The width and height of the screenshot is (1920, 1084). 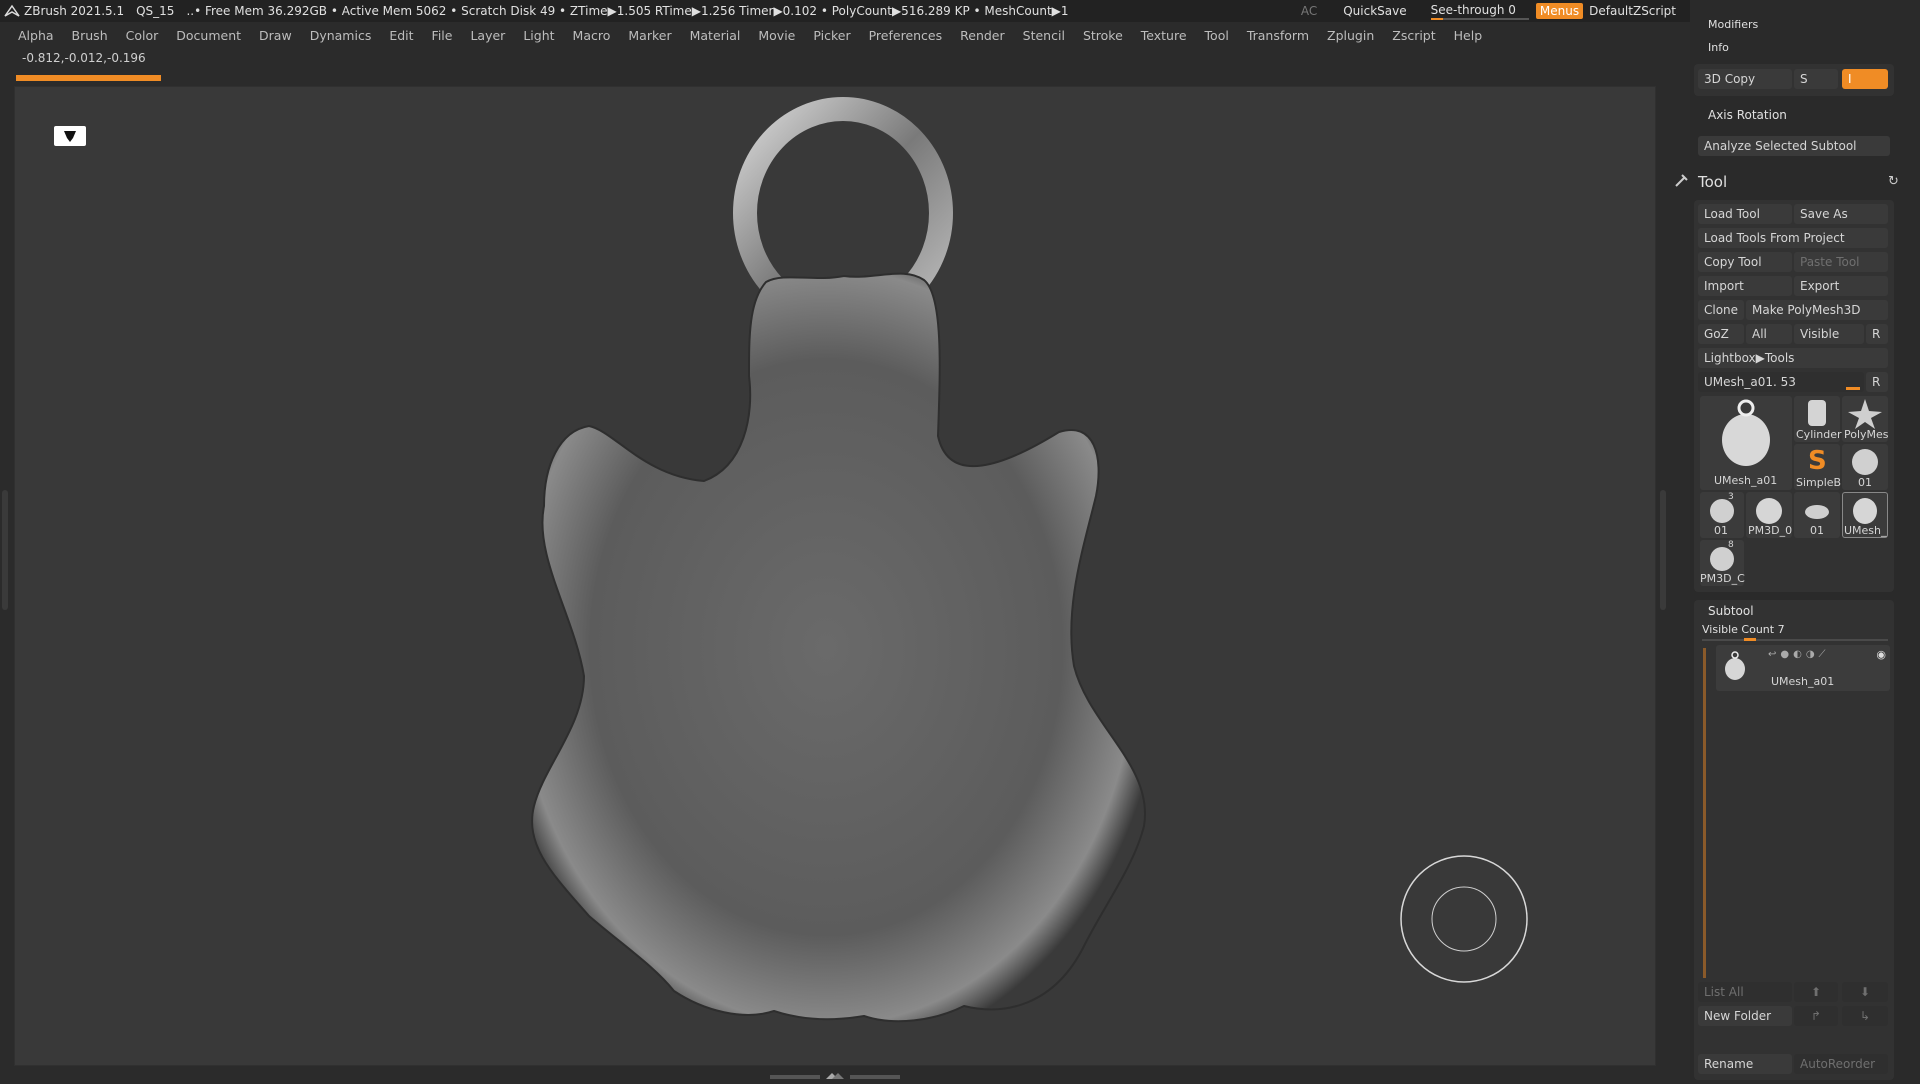 I want to click on rotation-gizmo-outer, so click(x=1464, y=919).